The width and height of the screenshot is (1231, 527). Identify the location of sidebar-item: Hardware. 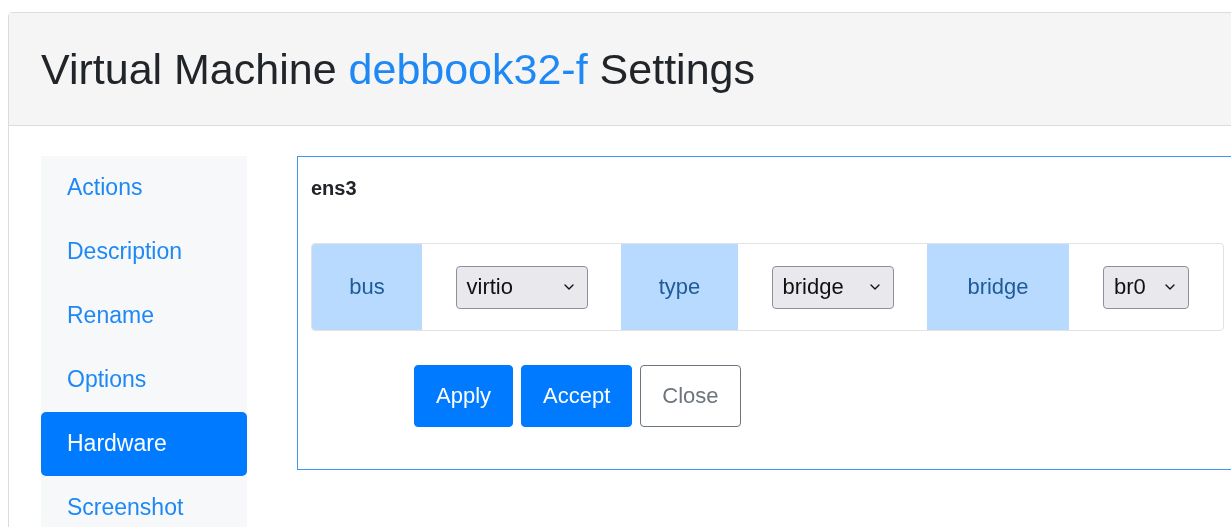
(144, 444).